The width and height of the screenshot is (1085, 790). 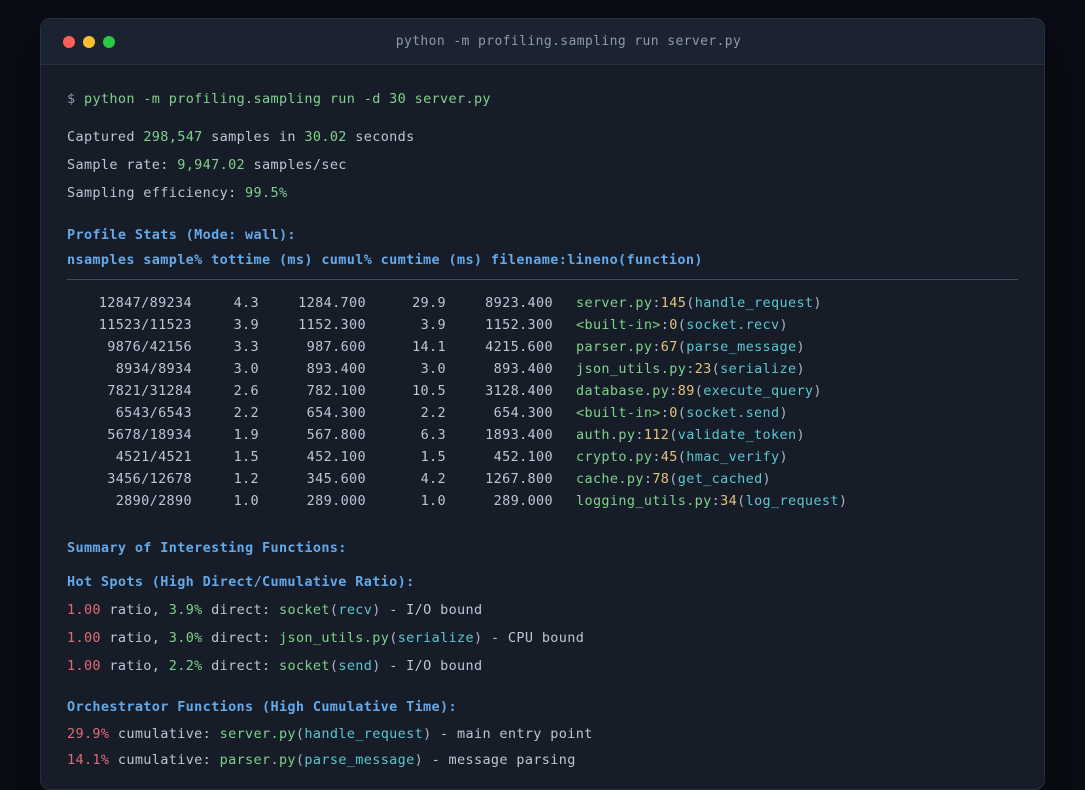 I want to click on cell-cumtime: 3128.400, so click(x=519, y=391).